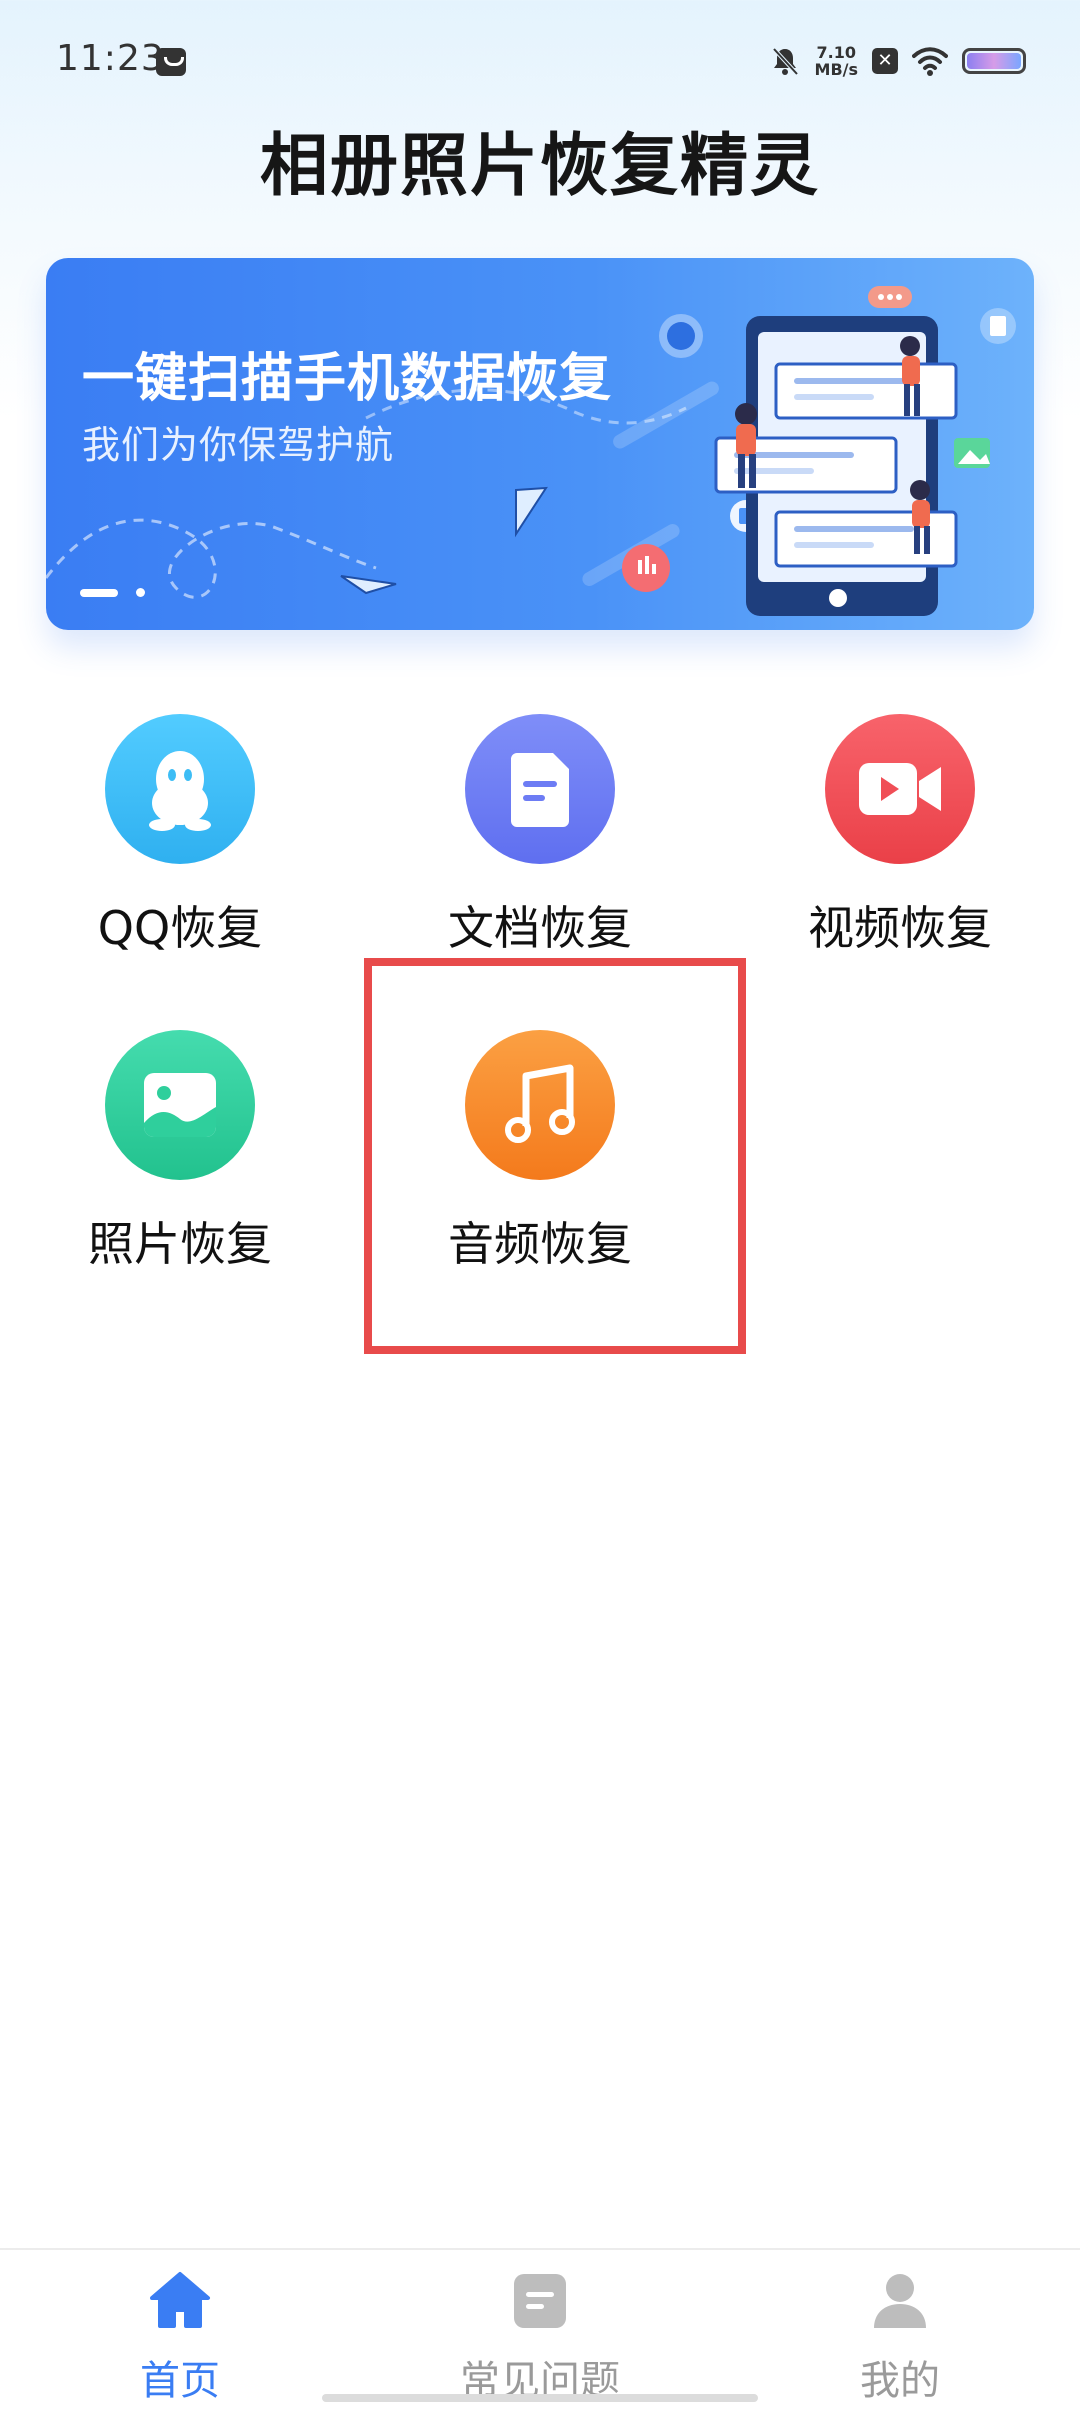 The image size is (1080, 2410). Describe the element at coordinates (900, 928) in the screenshot. I see `video-recovery-label: 视频恢复` at that location.